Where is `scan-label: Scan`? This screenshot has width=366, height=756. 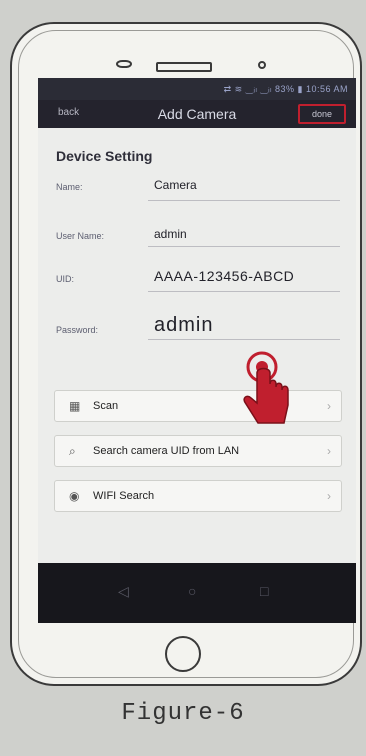 scan-label: Scan is located at coordinates (106, 406).